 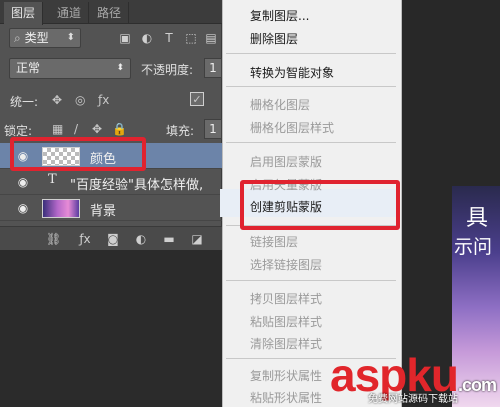 I want to click on unify-position-icon: ✥, so click(x=57, y=100).